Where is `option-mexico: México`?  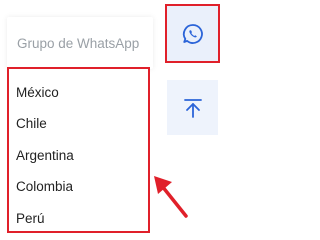 option-mexico: México is located at coordinates (37, 93).